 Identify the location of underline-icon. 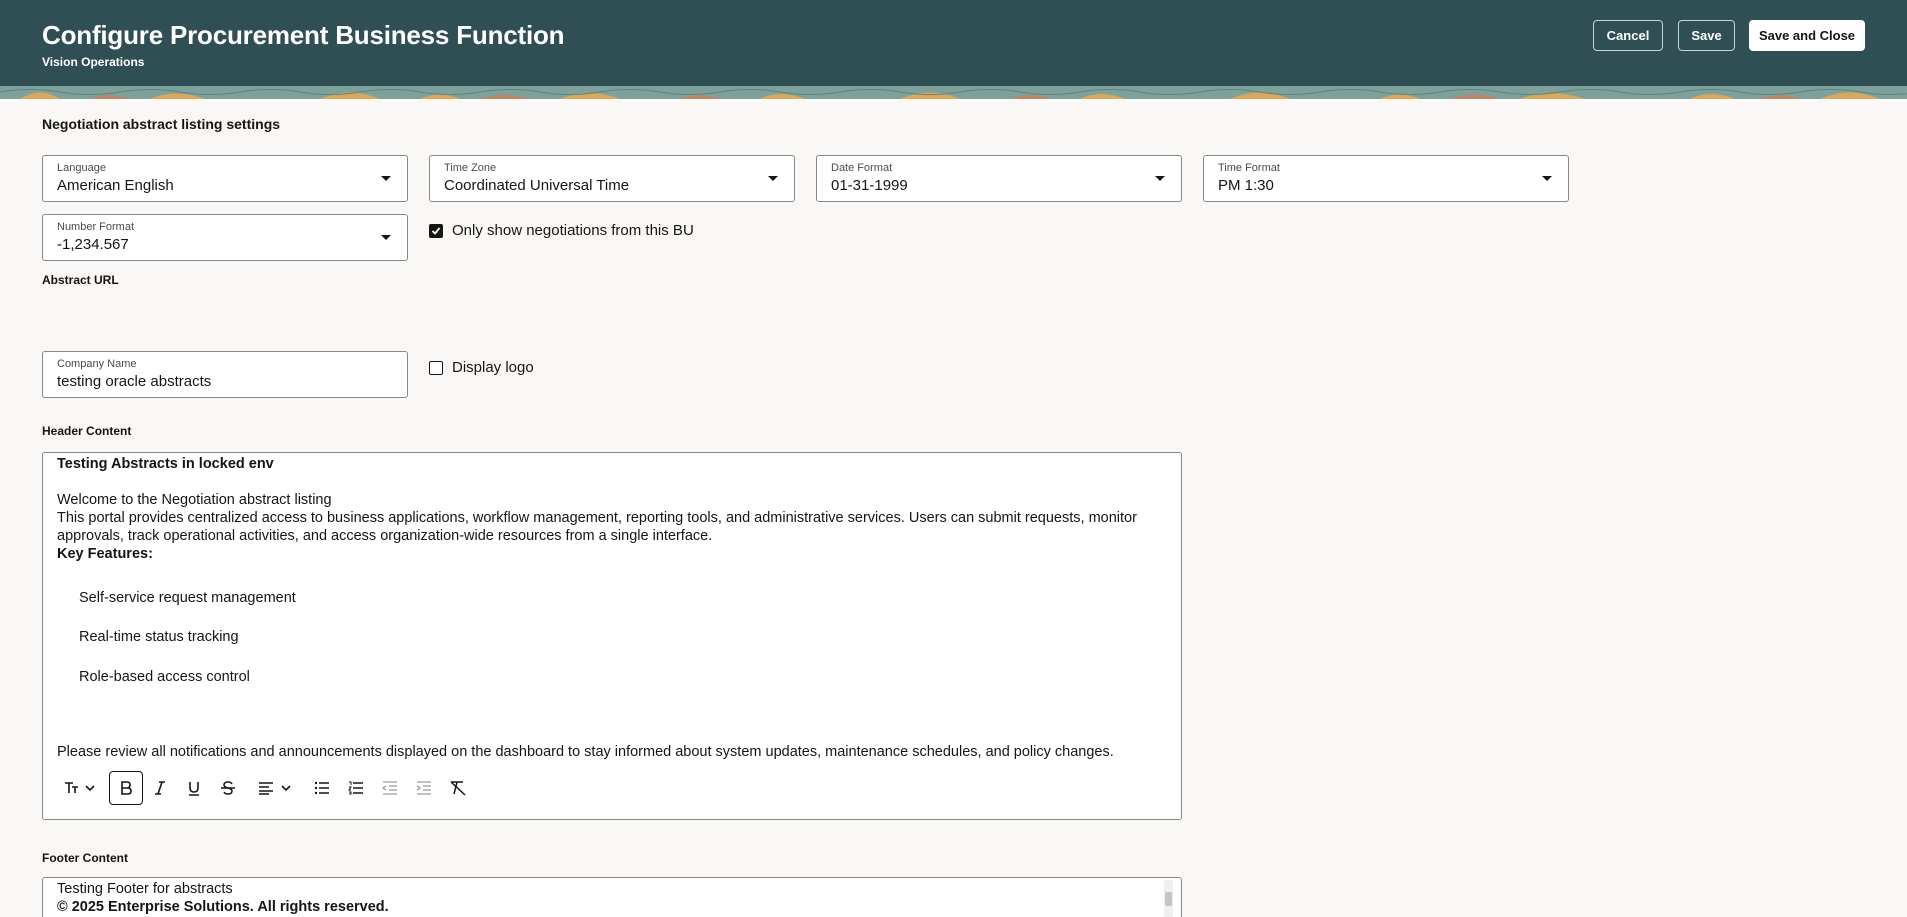
(194, 789).